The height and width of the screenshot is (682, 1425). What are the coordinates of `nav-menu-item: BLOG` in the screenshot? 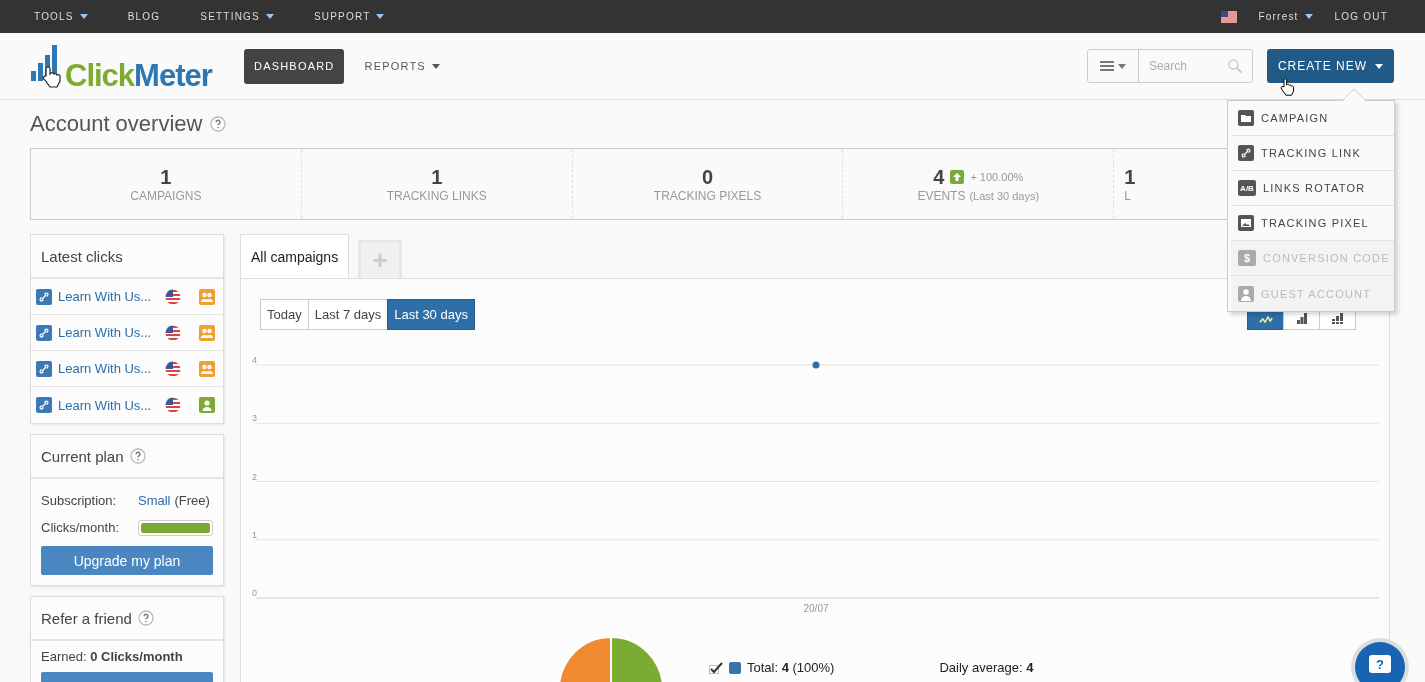 It's located at (144, 16).